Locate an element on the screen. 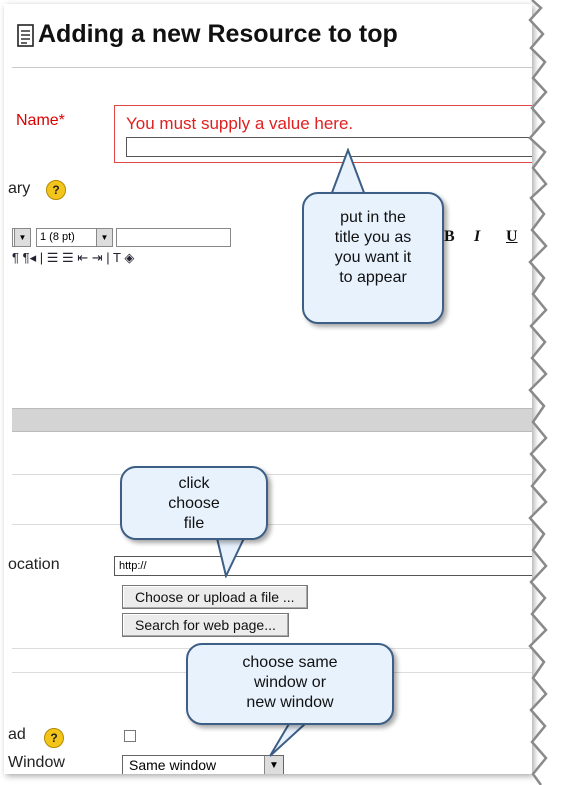  location-input: http:// is located at coordinates (323, 566).